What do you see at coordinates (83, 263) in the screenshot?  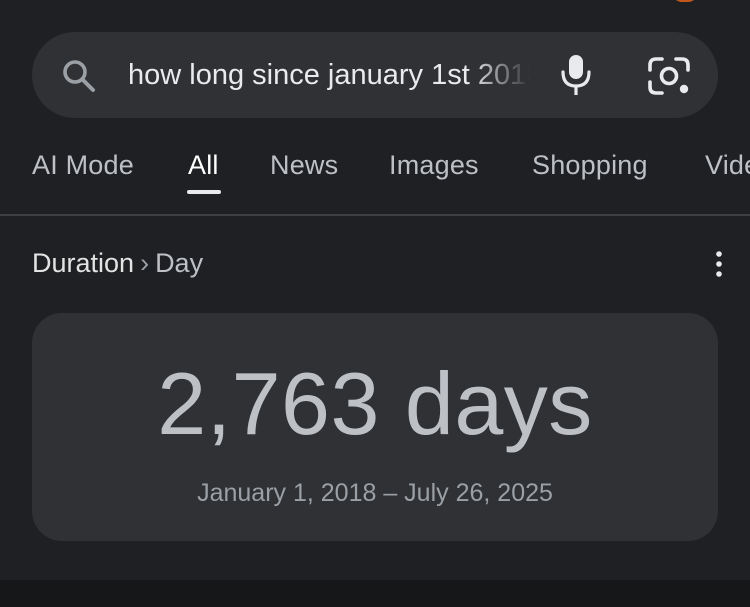 I see `breadcrumb-category: Duration` at bounding box center [83, 263].